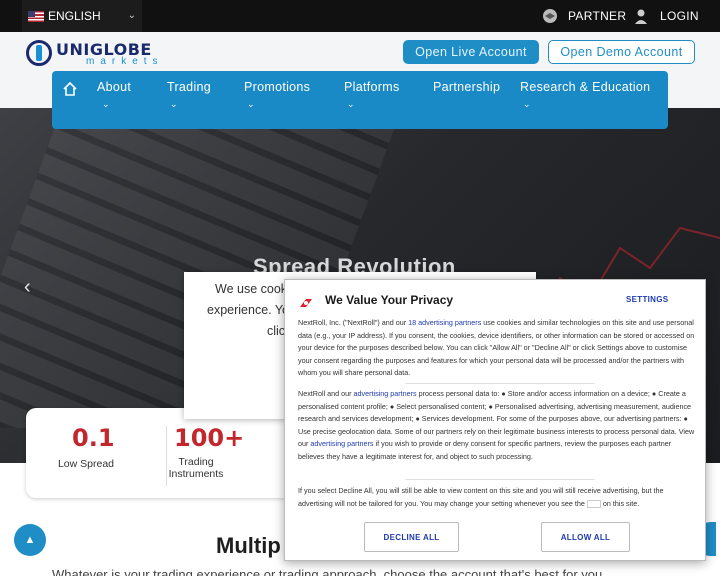 The height and width of the screenshot is (576, 720). I want to click on scroll-top-button: ▲, so click(30, 540).